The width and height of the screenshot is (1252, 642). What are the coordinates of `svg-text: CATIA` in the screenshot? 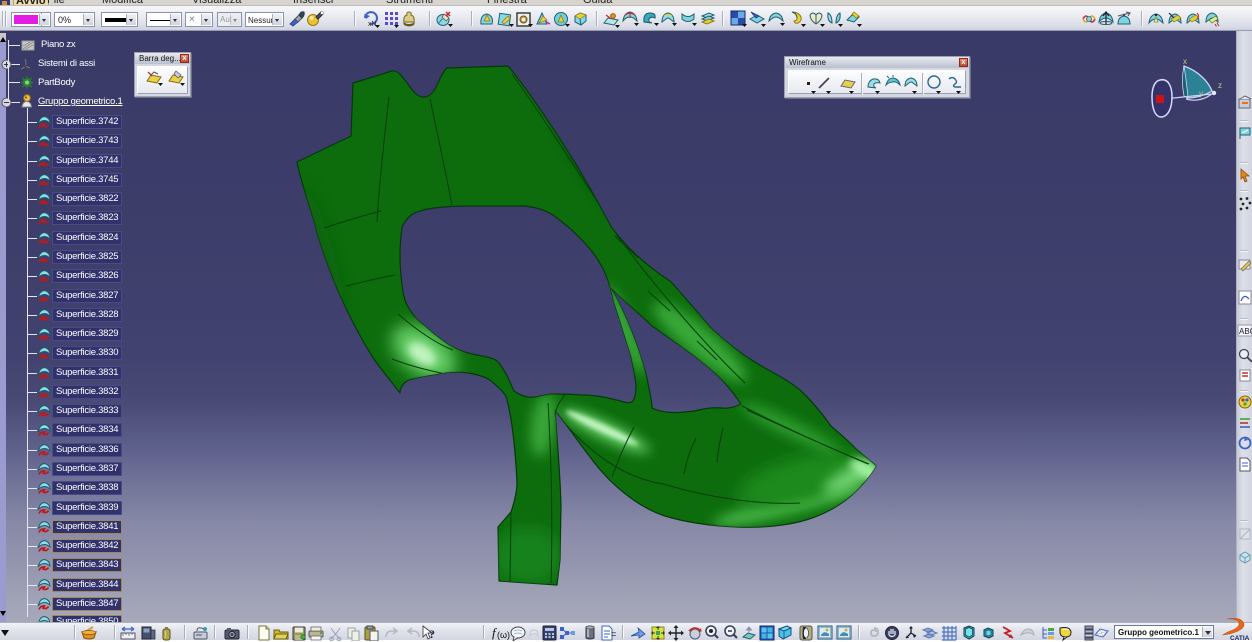 It's located at (1240, 638).